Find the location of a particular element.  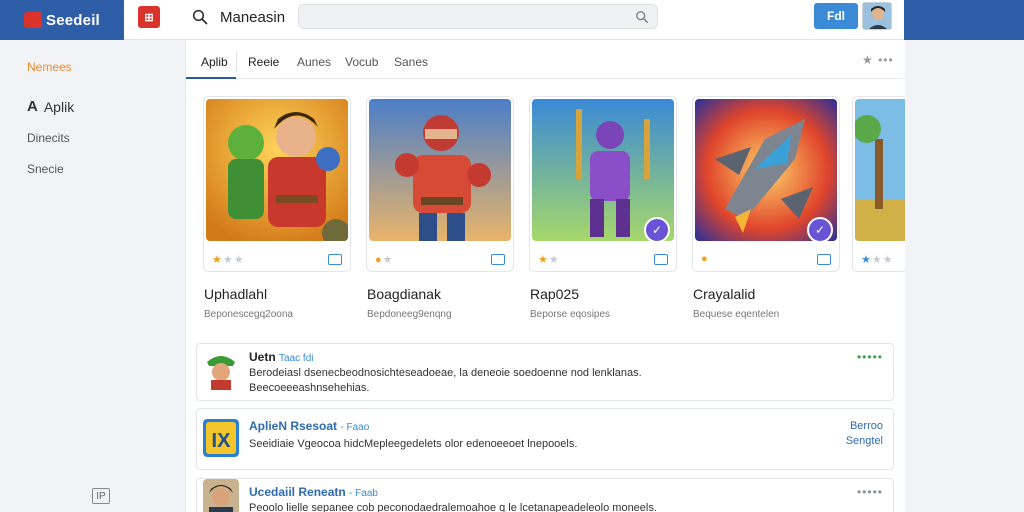

brand-name: Seedeil is located at coordinates (73, 20).